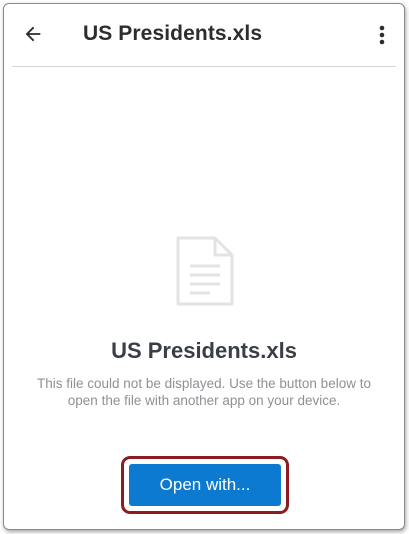  I want to click on overflow-menu-button, so click(382, 35).